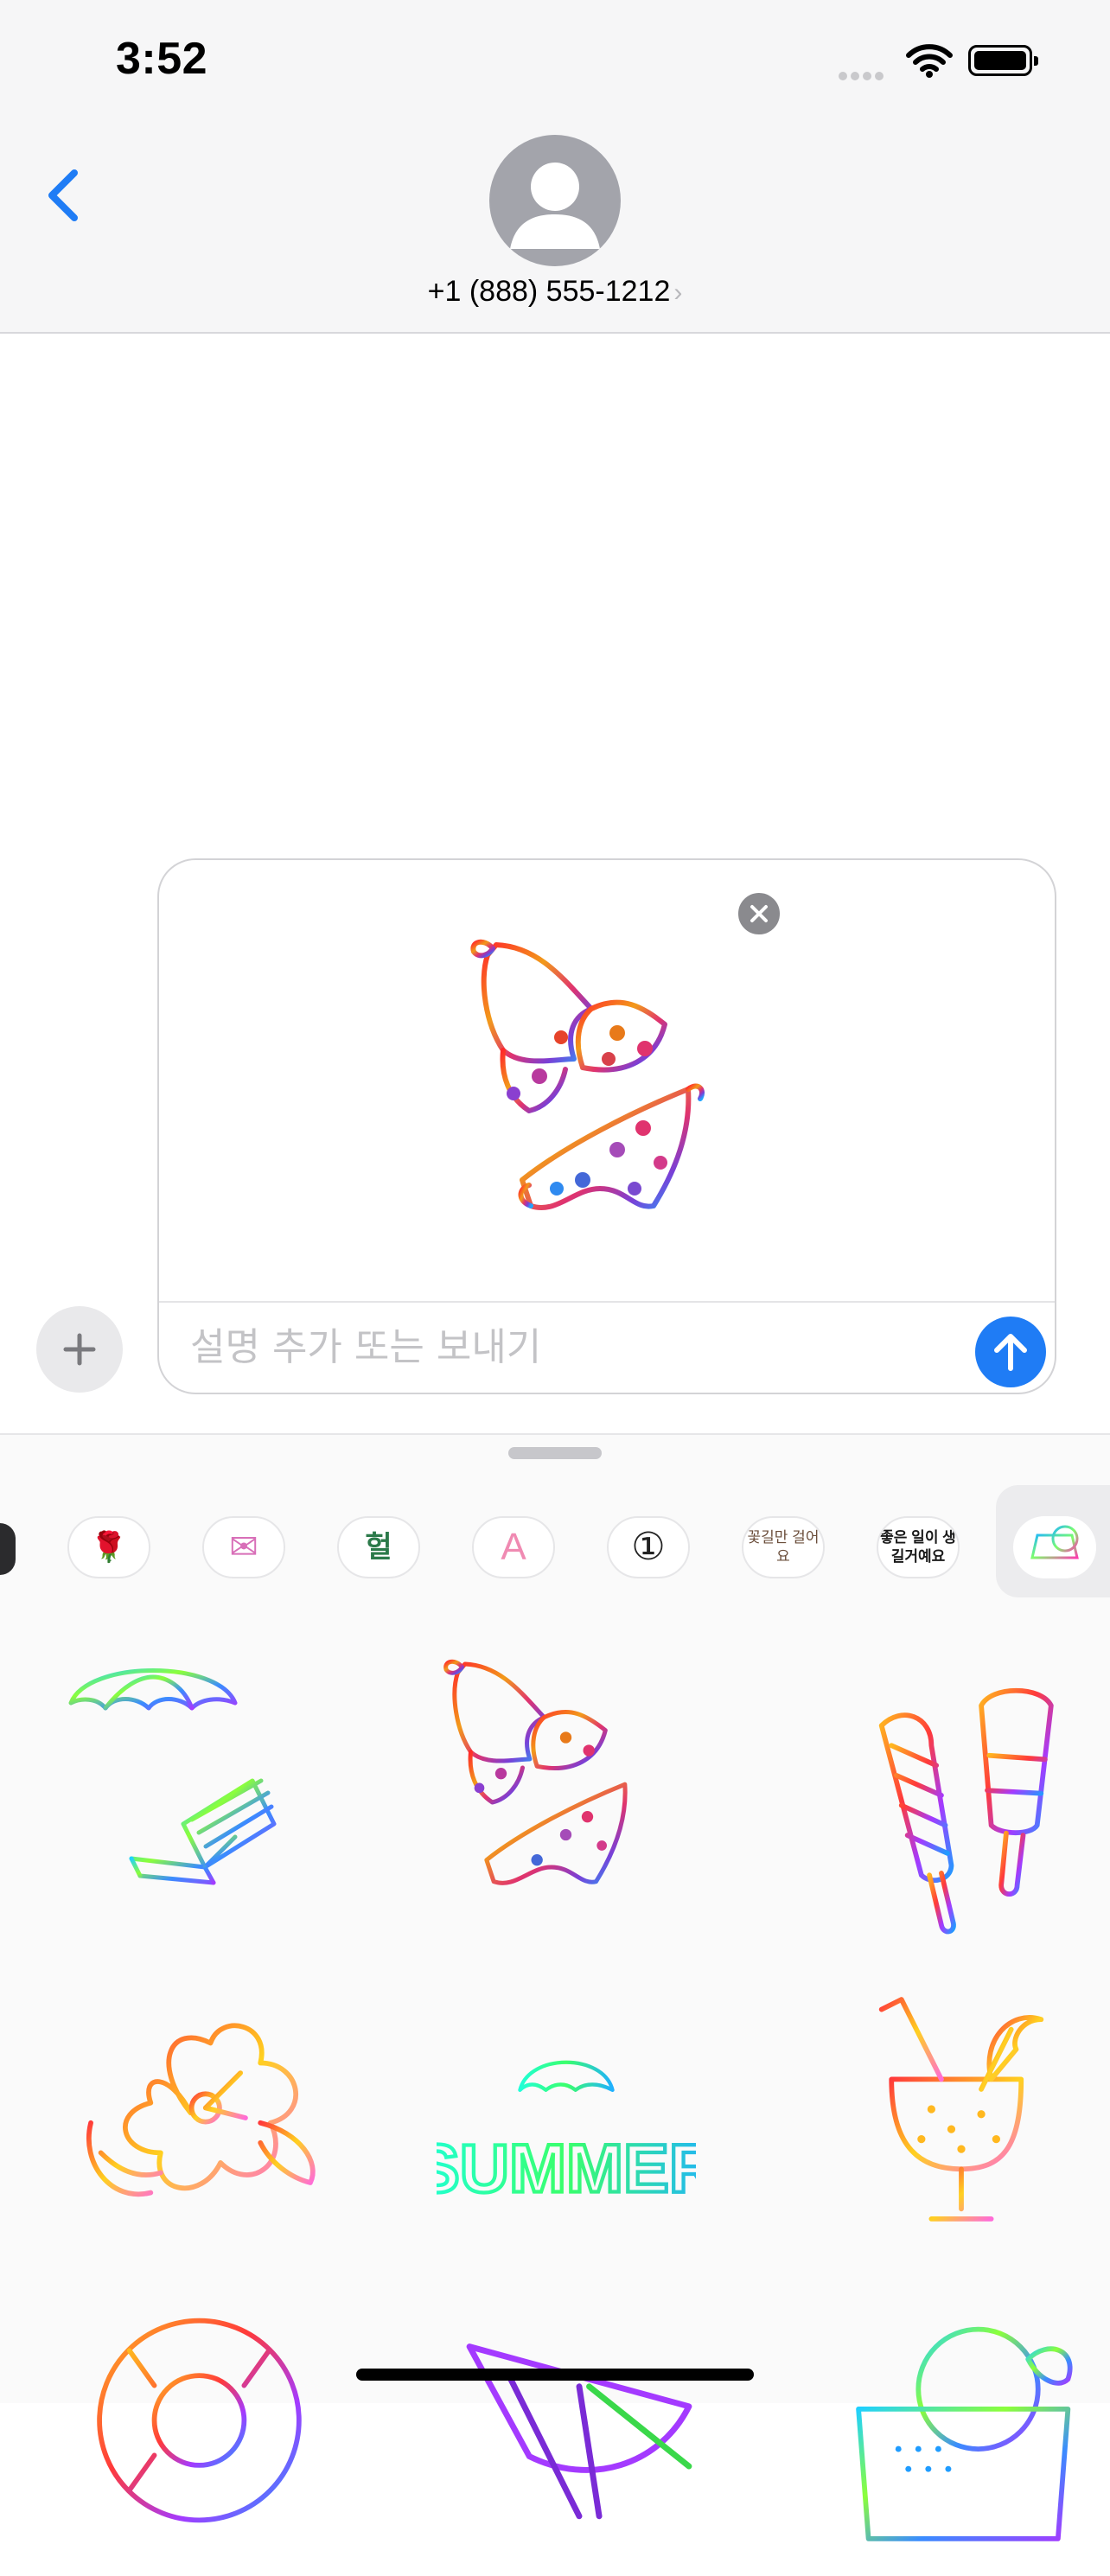  I want to click on letter-a-sticker-icon: A, so click(513, 1547).